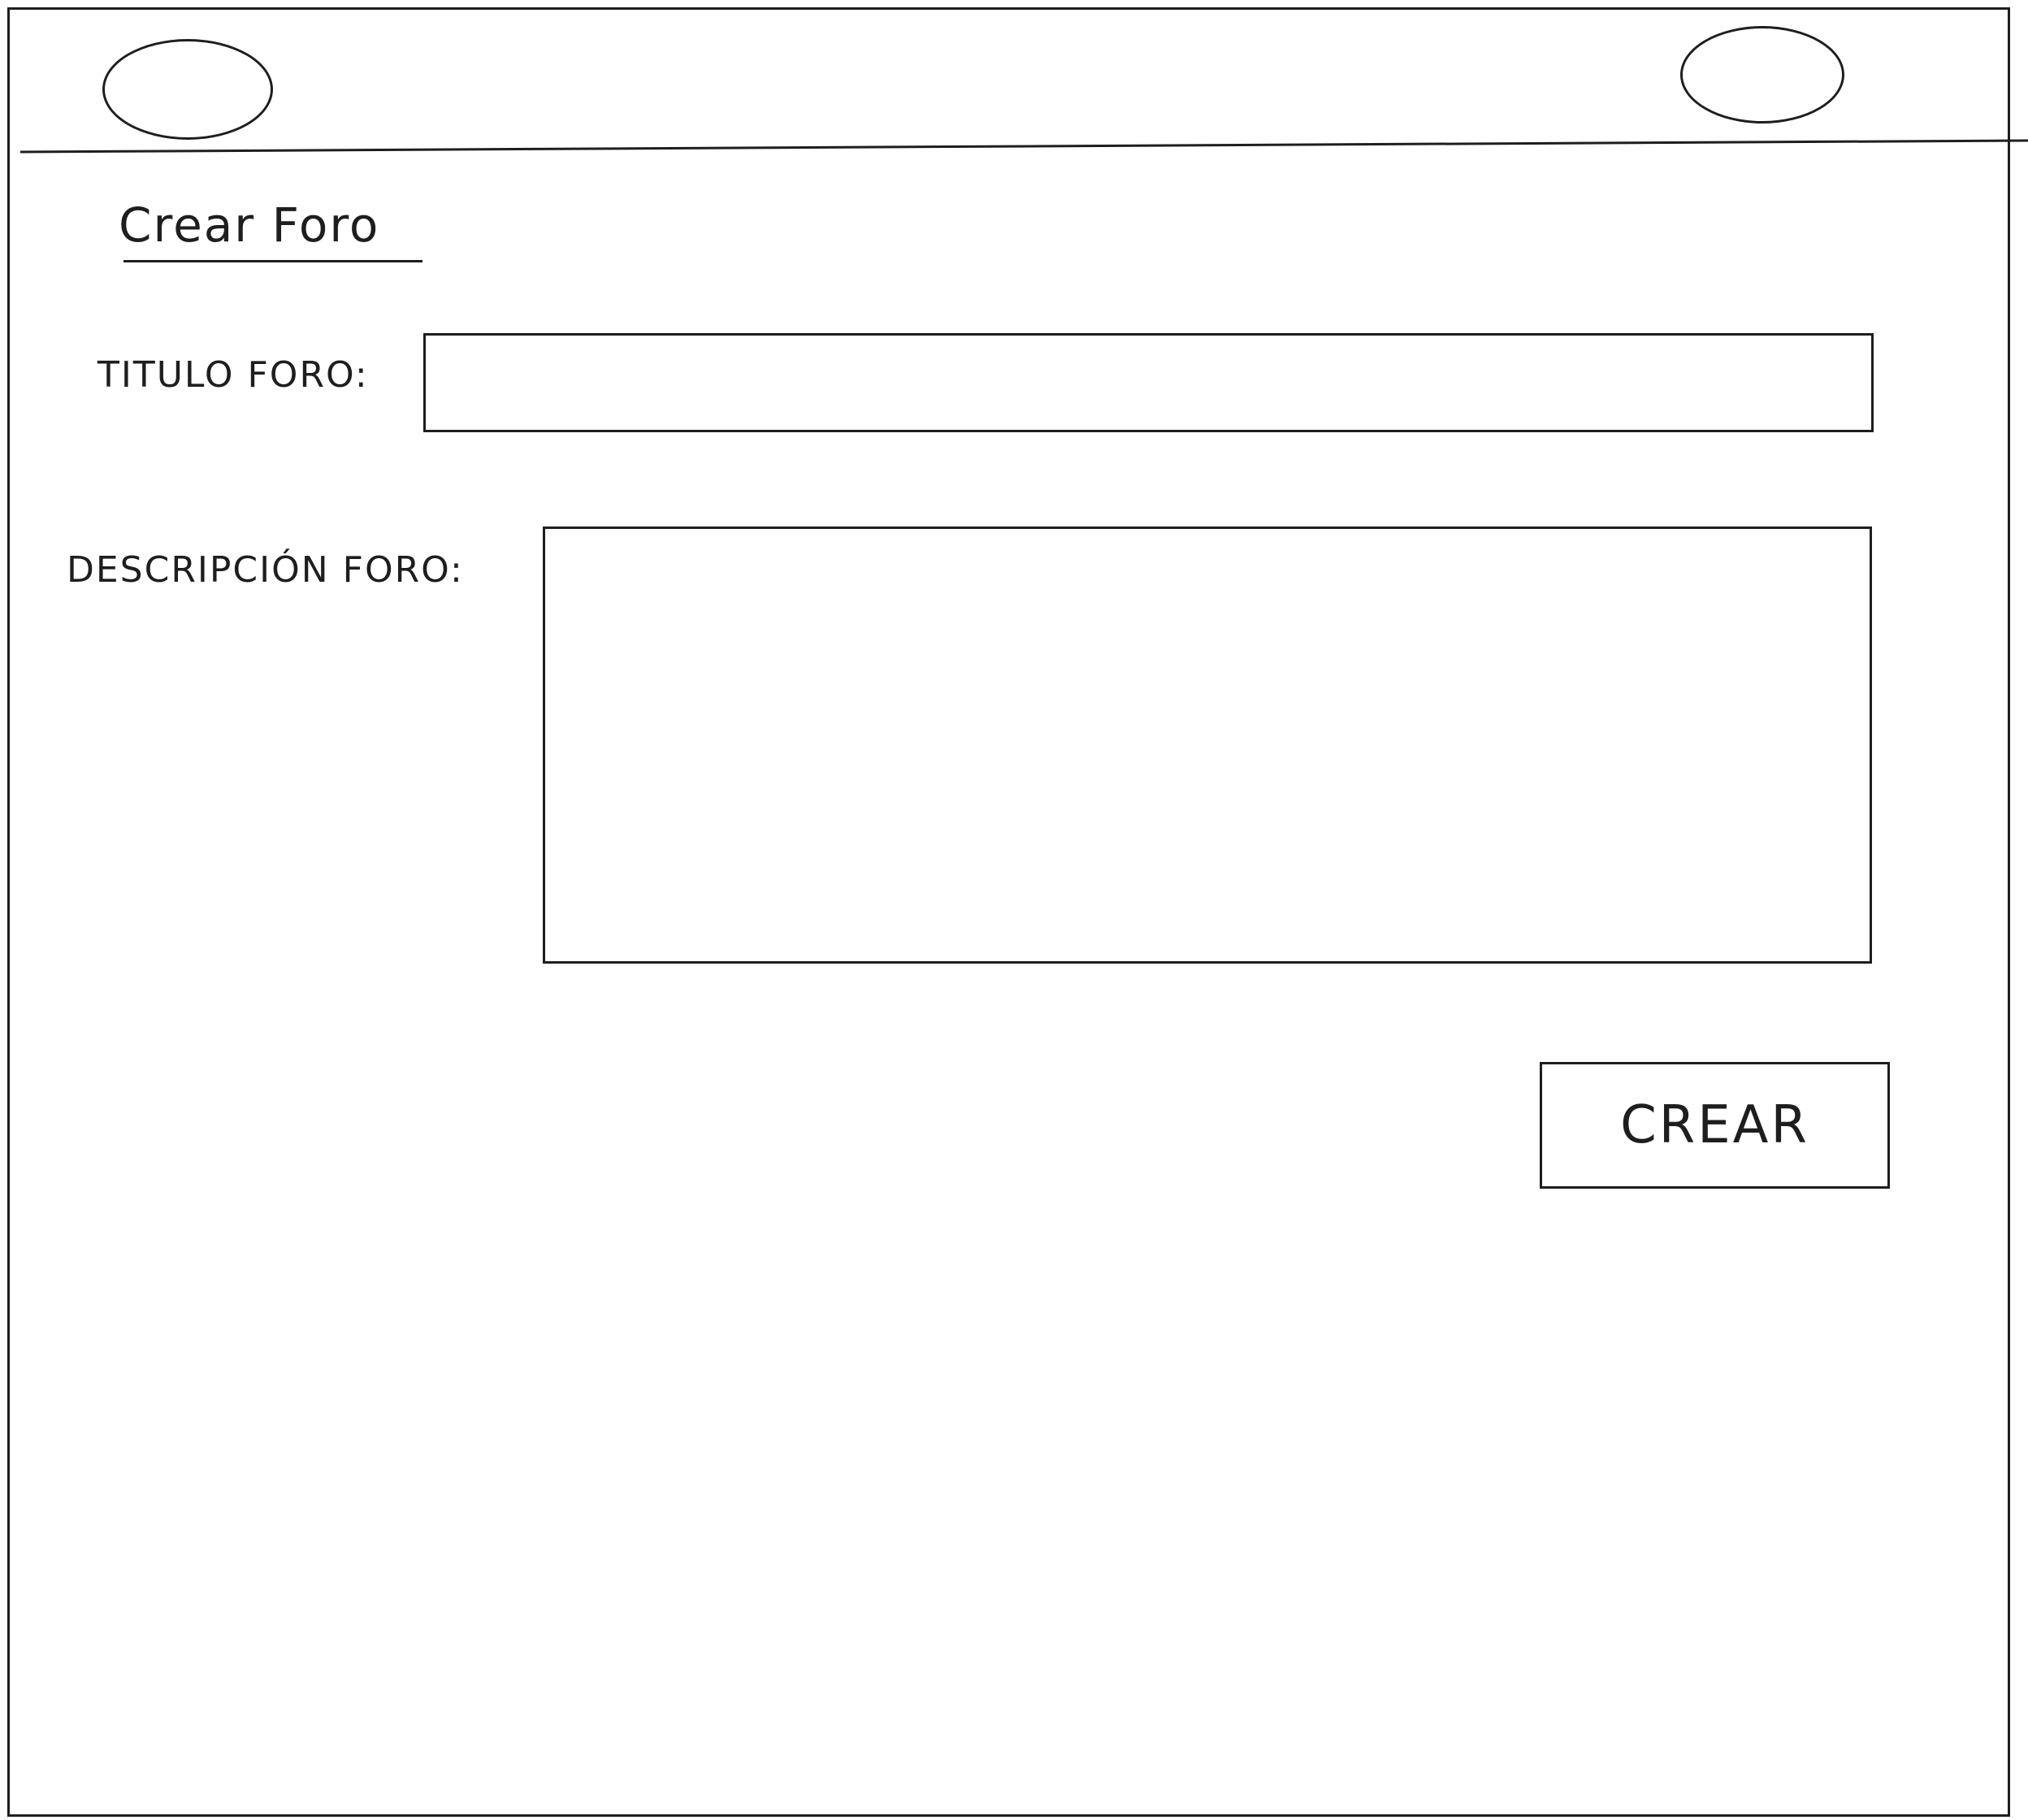  Describe the element at coordinates (249, 225) in the screenshot. I see `page-title: Crear Foro` at that location.